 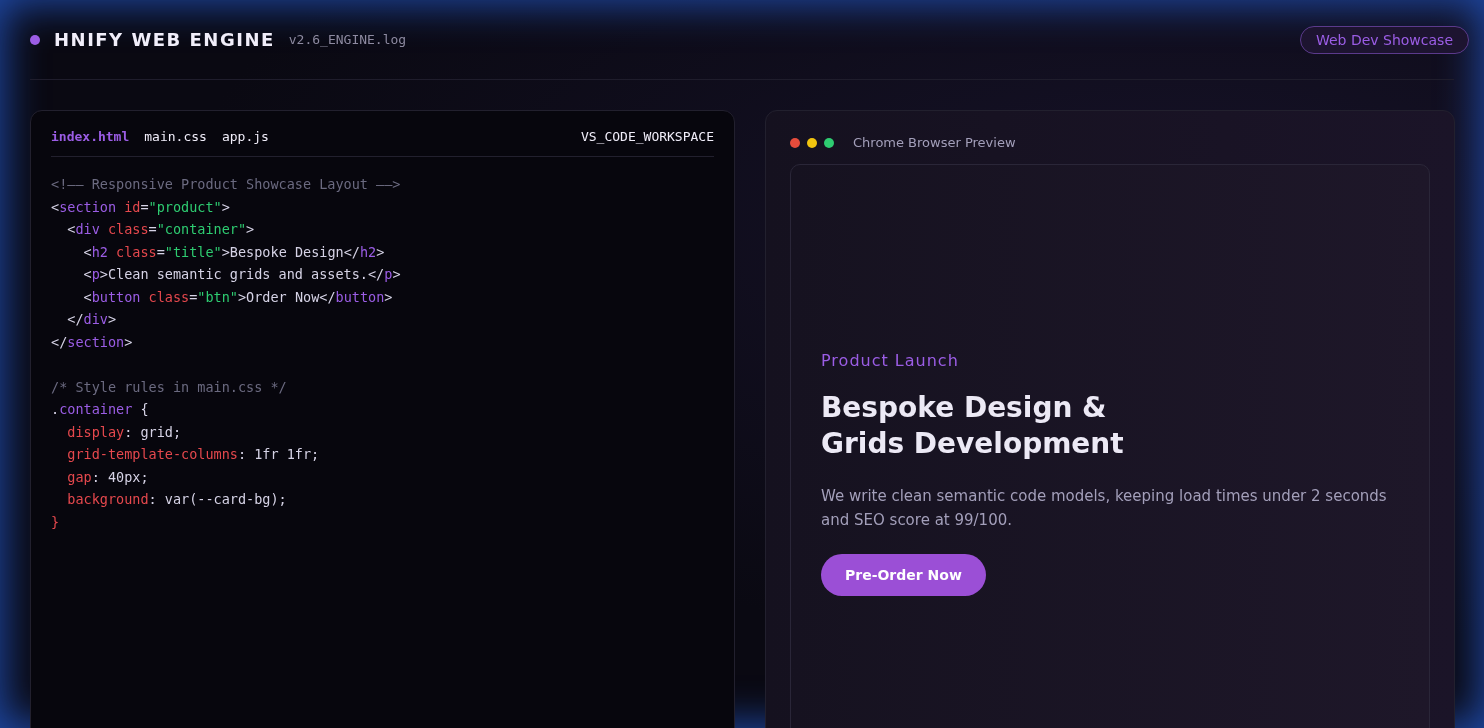 What do you see at coordinates (237, 297) in the screenshot?
I see `code-line: <button class="btn">Order Now</button>` at bounding box center [237, 297].